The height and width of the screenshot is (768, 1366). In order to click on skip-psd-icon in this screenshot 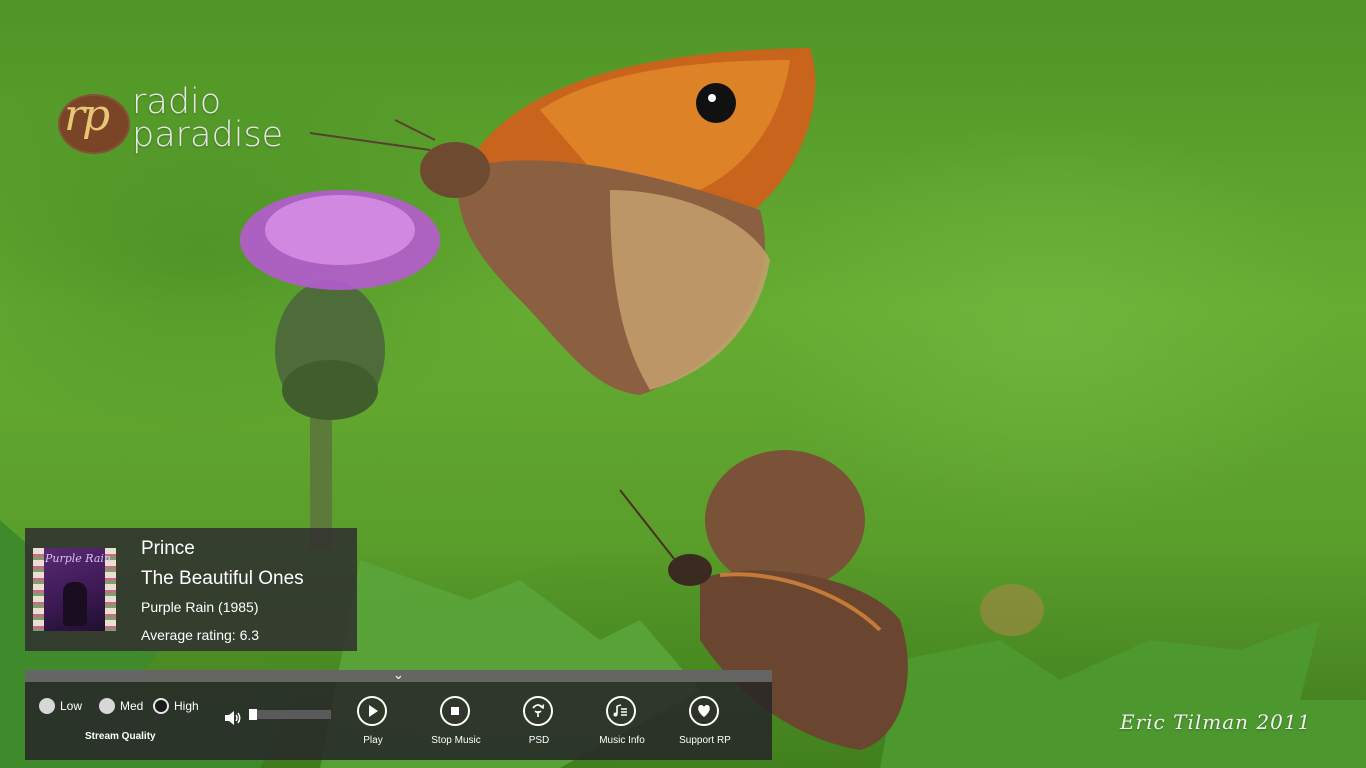, I will do `click(538, 710)`.